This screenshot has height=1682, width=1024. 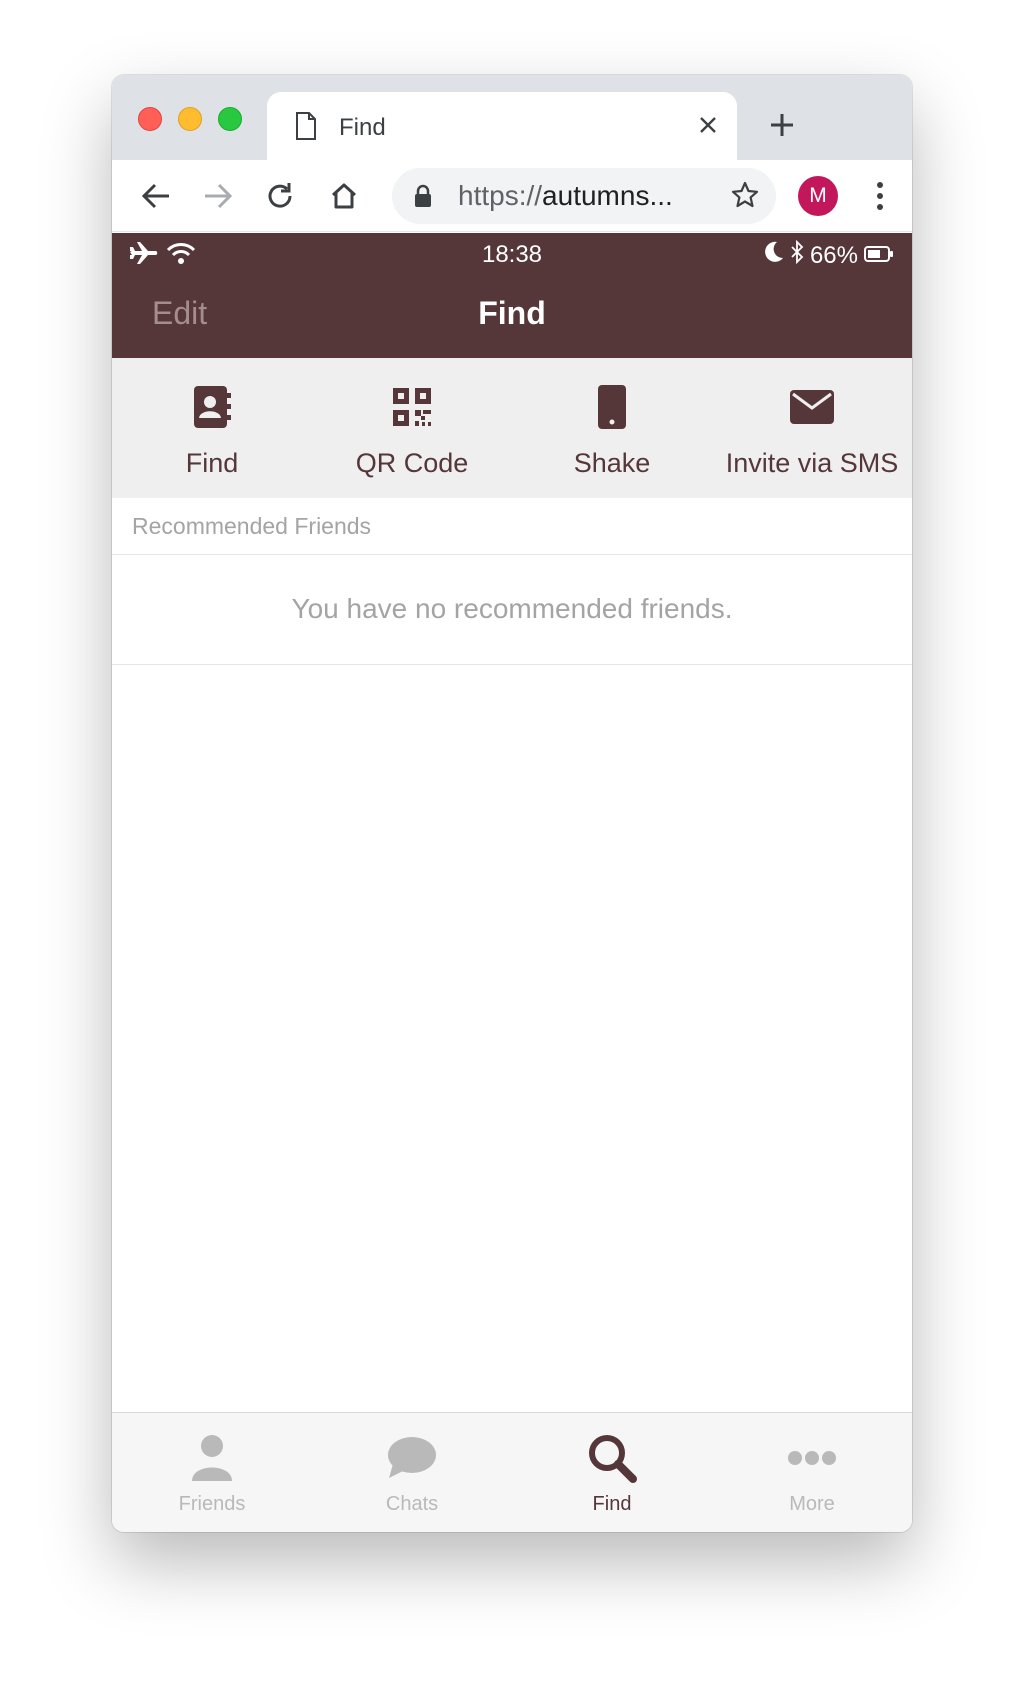 I want to click on find-contacts-action: Find, so click(x=212, y=428).